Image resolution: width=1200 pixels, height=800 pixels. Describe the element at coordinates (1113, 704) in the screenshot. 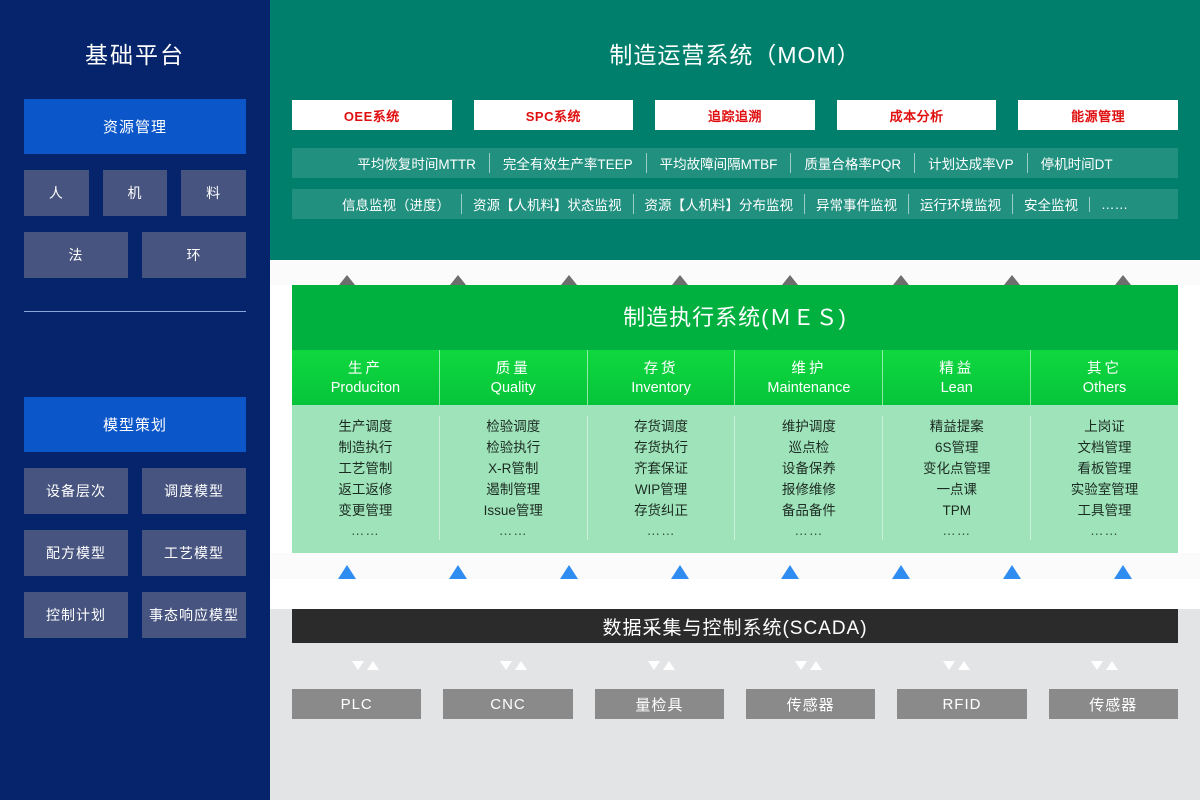

I see `device-5: 传感器` at that location.